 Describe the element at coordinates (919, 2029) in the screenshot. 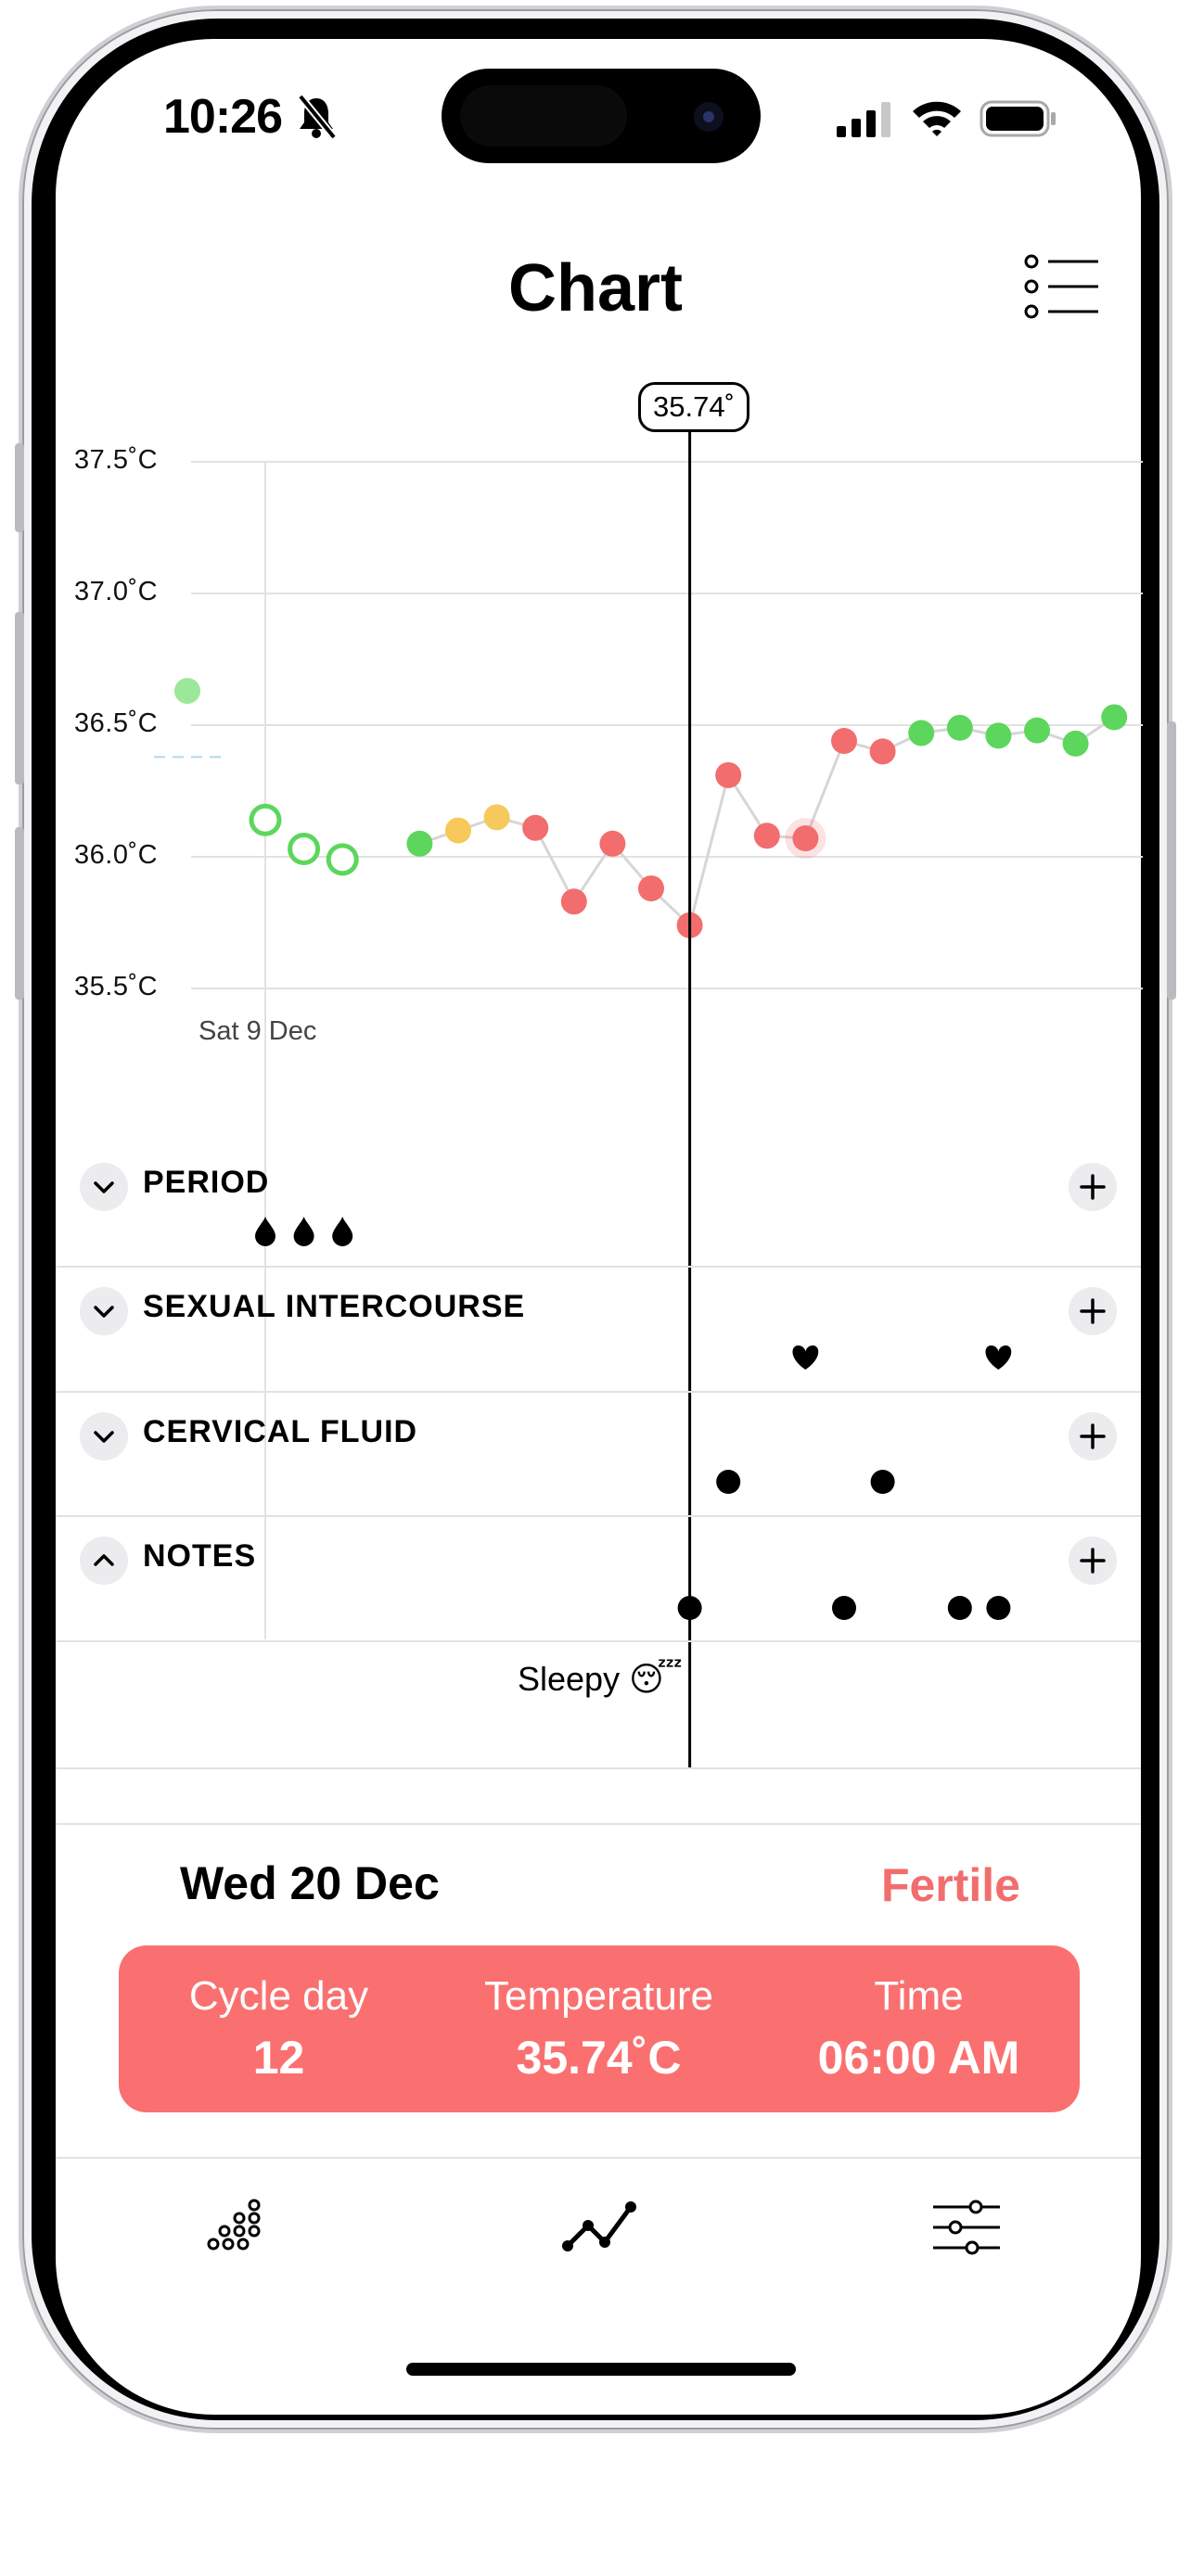

I see `time-column: Time 06:00 AM` at that location.